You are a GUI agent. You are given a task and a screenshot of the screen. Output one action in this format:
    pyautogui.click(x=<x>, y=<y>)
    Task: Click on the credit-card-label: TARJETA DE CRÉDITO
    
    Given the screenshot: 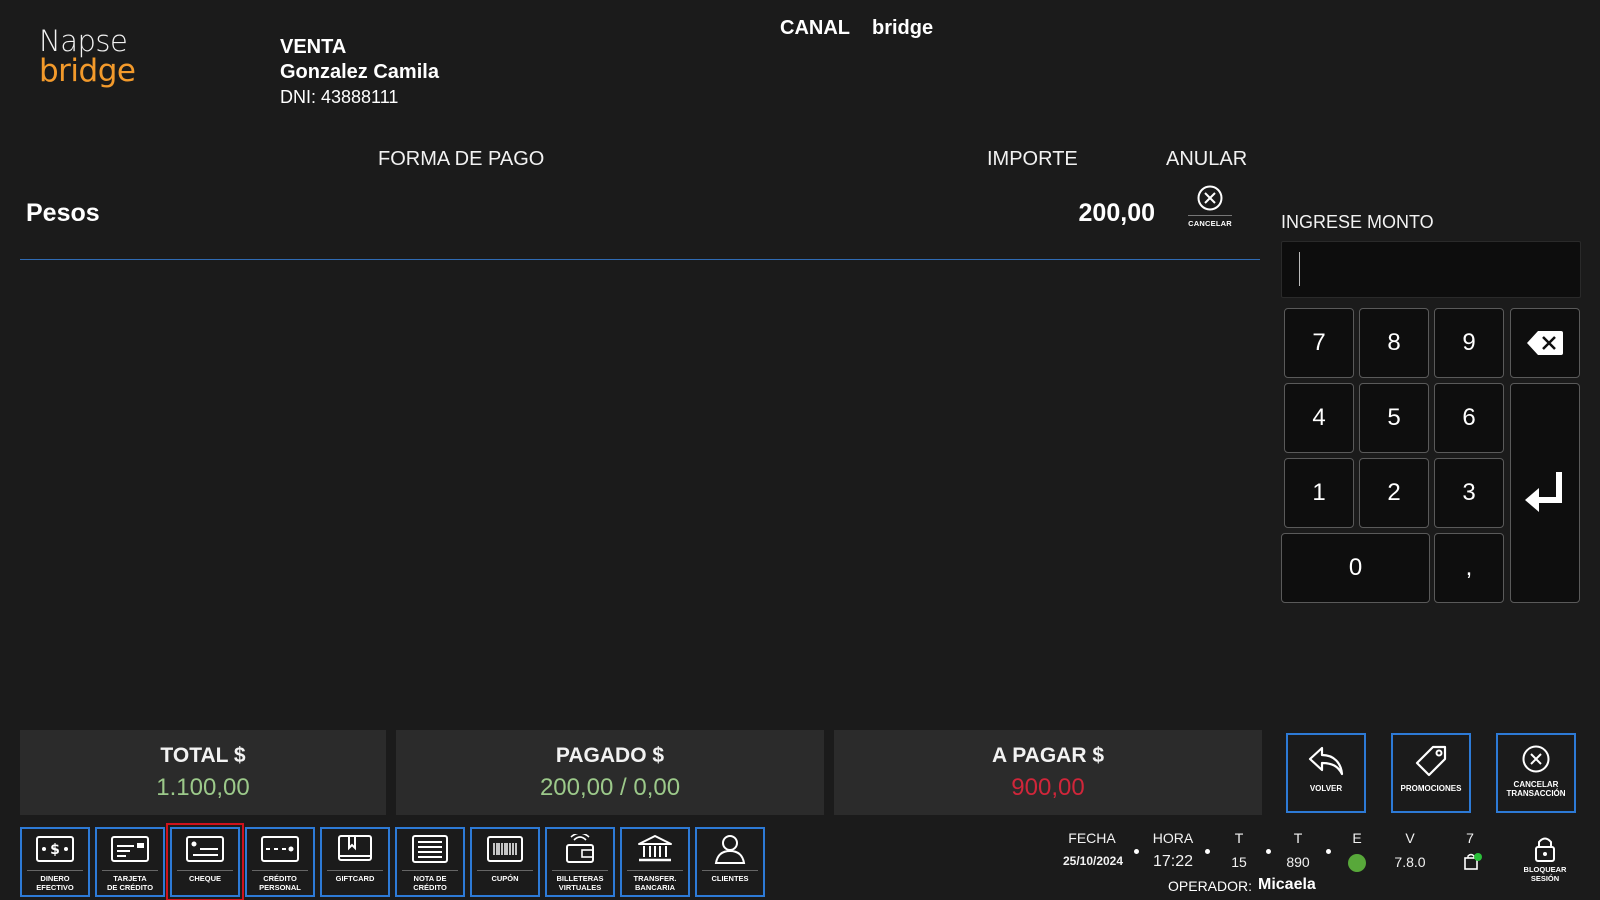 What is the action you would take?
    pyautogui.click(x=130, y=881)
    